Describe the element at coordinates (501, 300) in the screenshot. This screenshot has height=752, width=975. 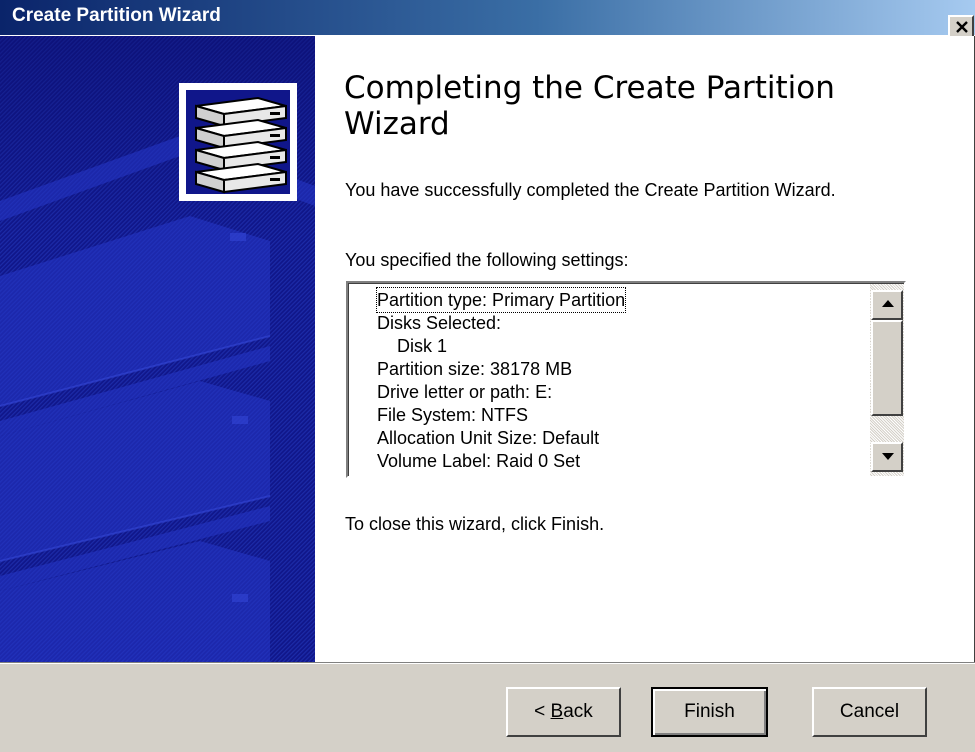
I see `settings-item: Partition type: Primary Partition` at that location.